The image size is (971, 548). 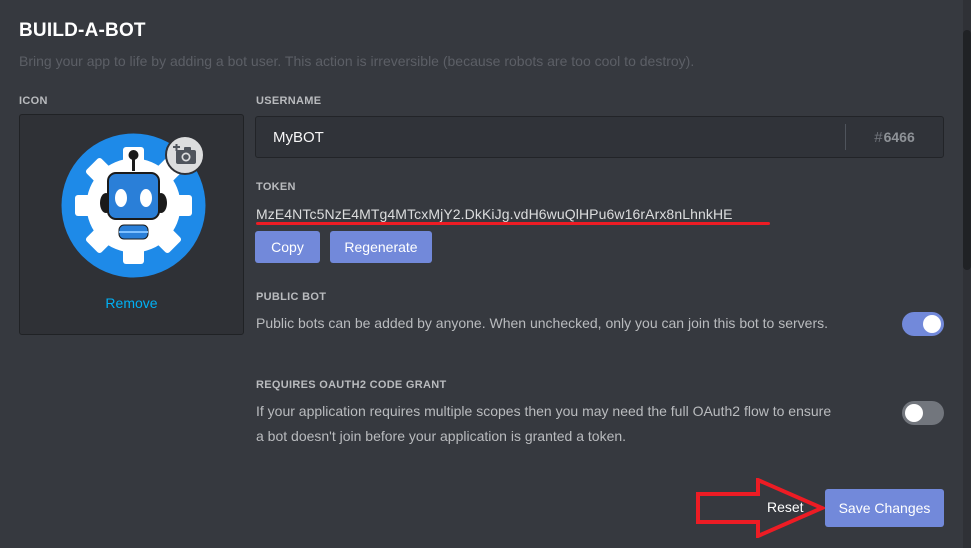 I want to click on oauth2-toggle, so click(x=923, y=413).